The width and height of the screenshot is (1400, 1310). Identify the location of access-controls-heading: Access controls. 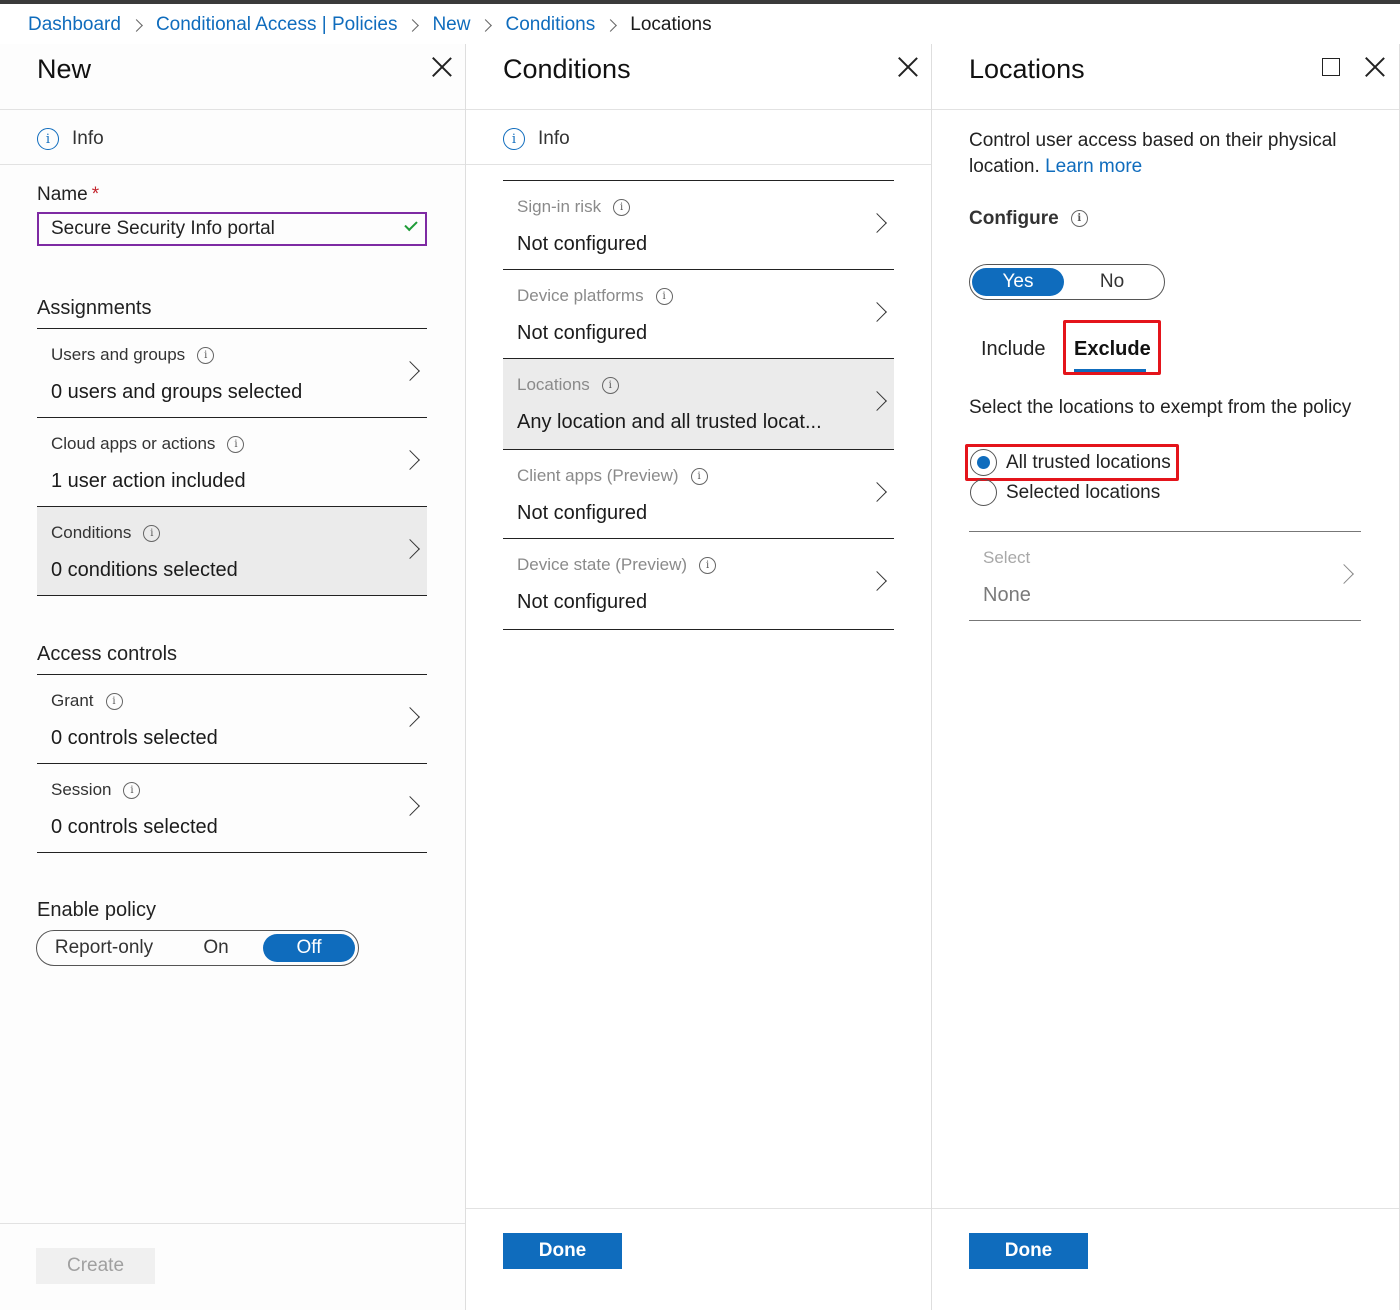
(107, 654).